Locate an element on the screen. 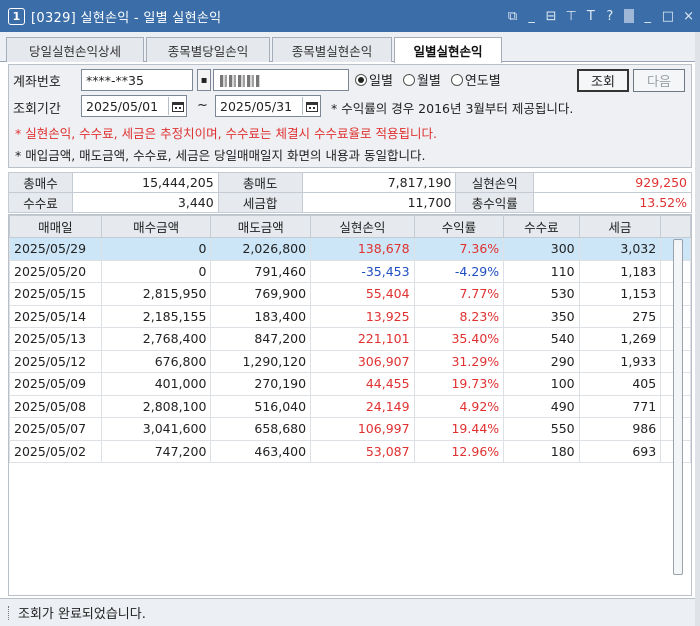  radio-daily: 일별 is located at coordinates (374, 79).